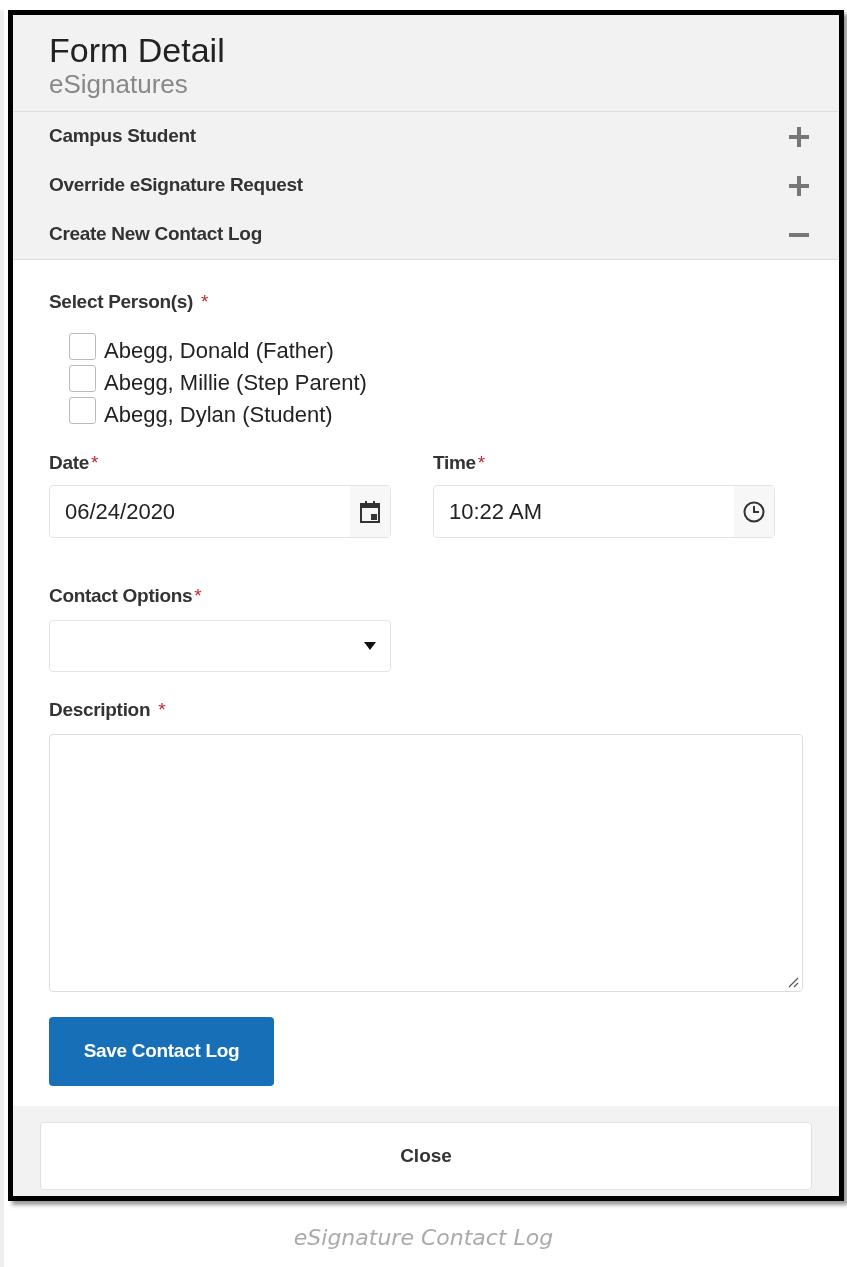 The height and width of the screenshot is (1267, 847). I want to click on field-label: Description, so click(100, 709).